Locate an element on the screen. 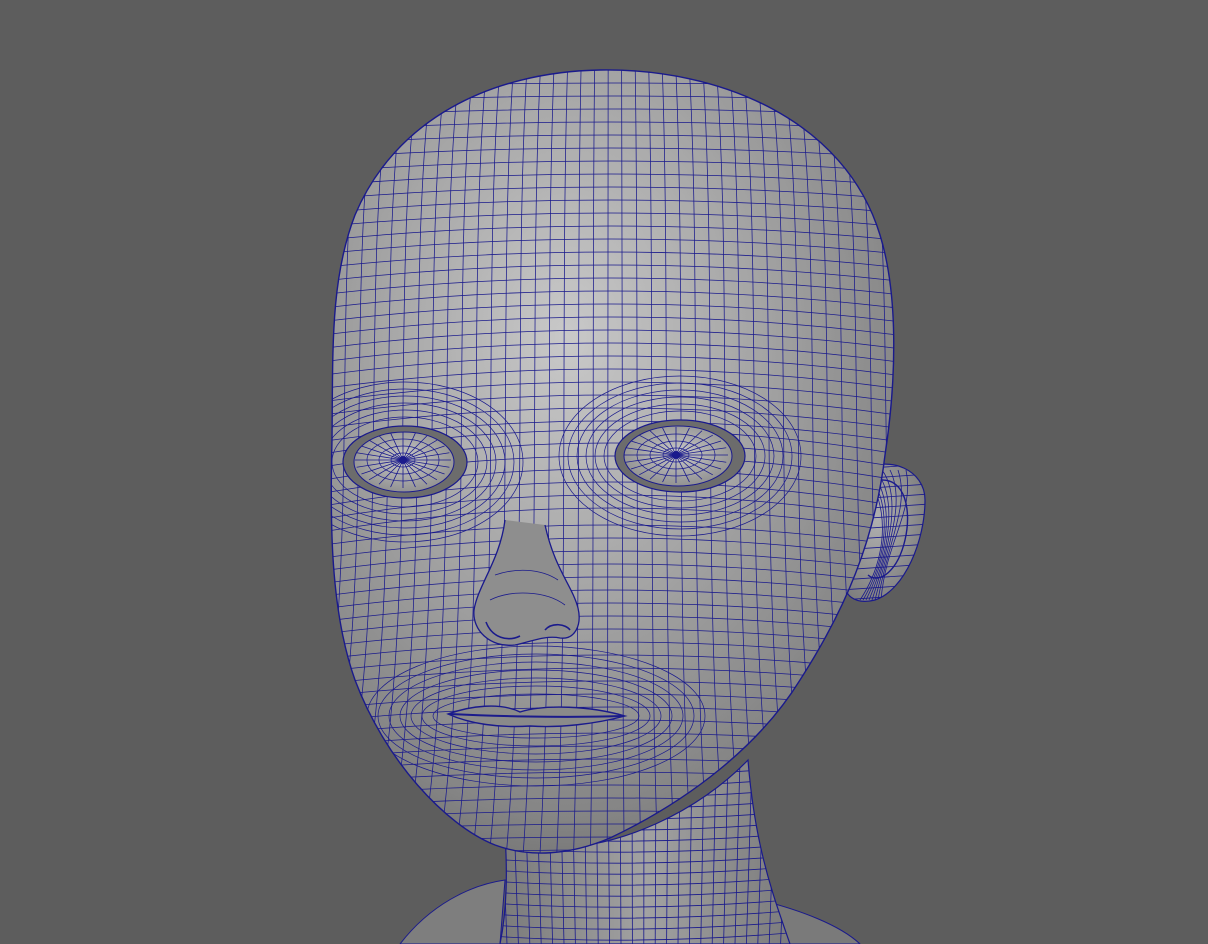 The width and height of the screenshot is (1208, 944). right-pupil is located at coordinates (676, 455).